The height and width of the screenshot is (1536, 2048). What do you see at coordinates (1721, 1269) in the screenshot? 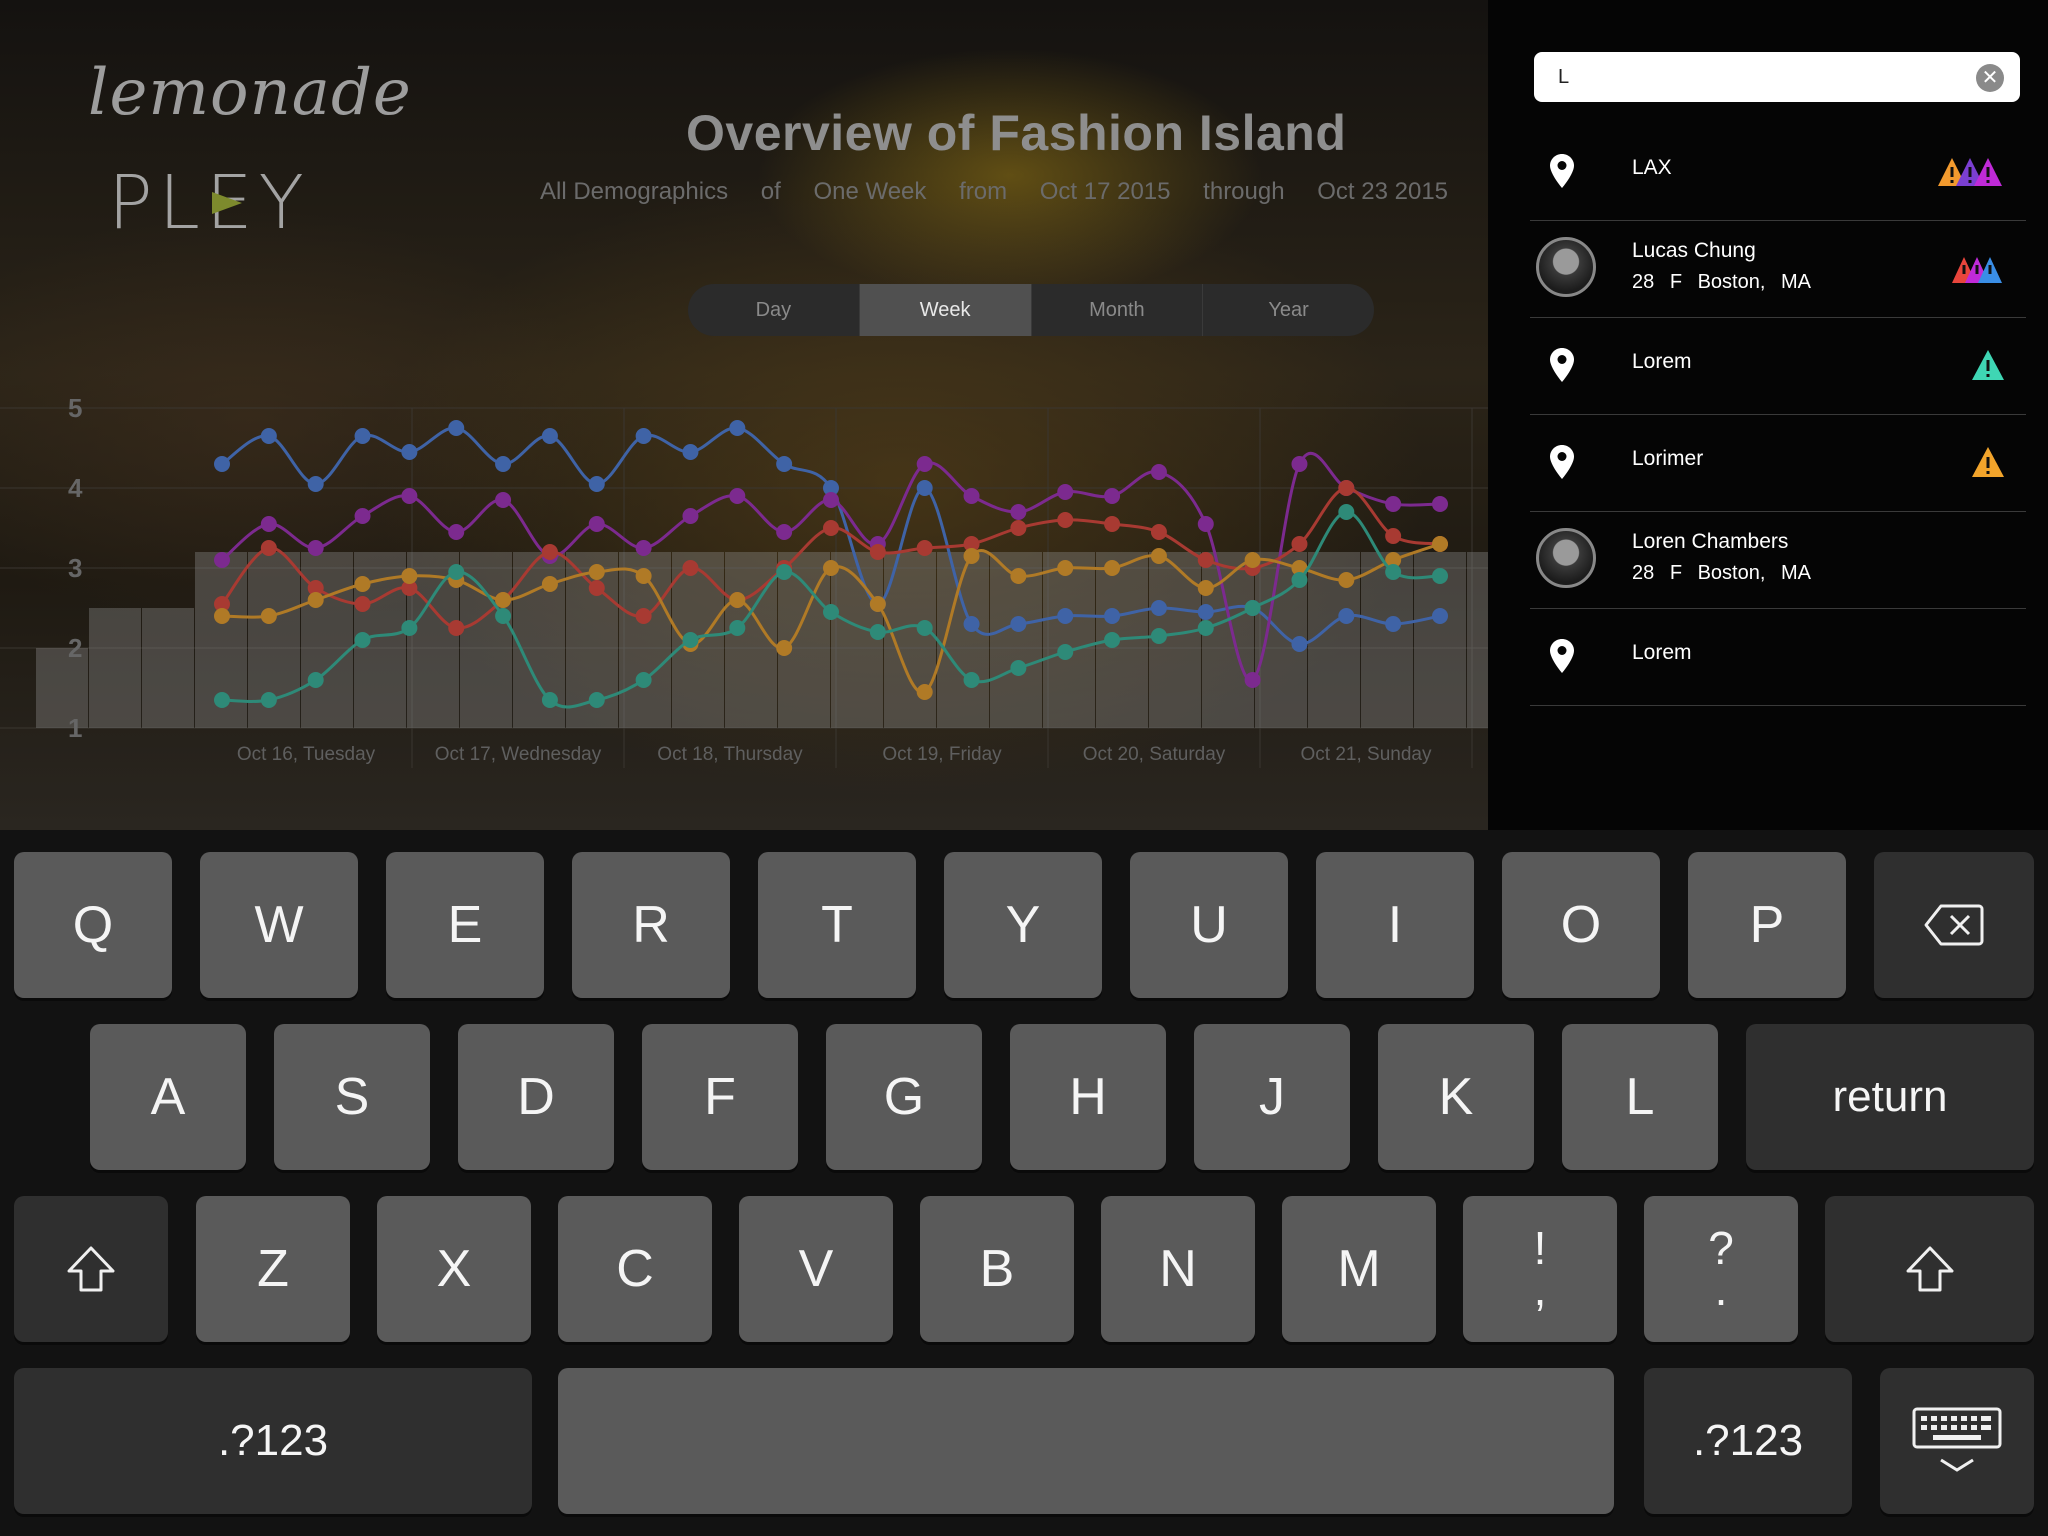
I see `key-question-period: ? .` at bounding box center [1721, 1269].